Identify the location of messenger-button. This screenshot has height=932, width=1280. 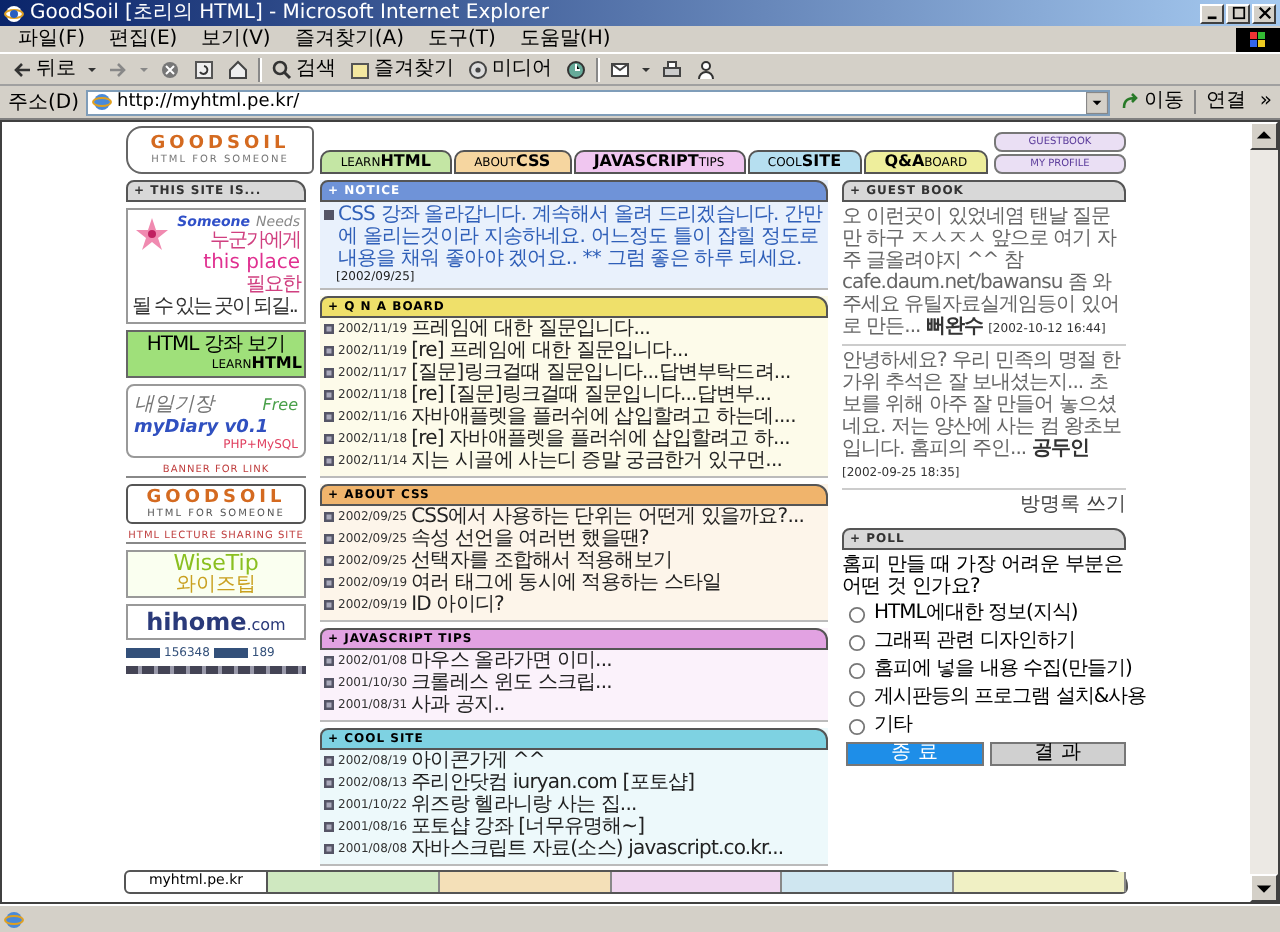
(706, 69).